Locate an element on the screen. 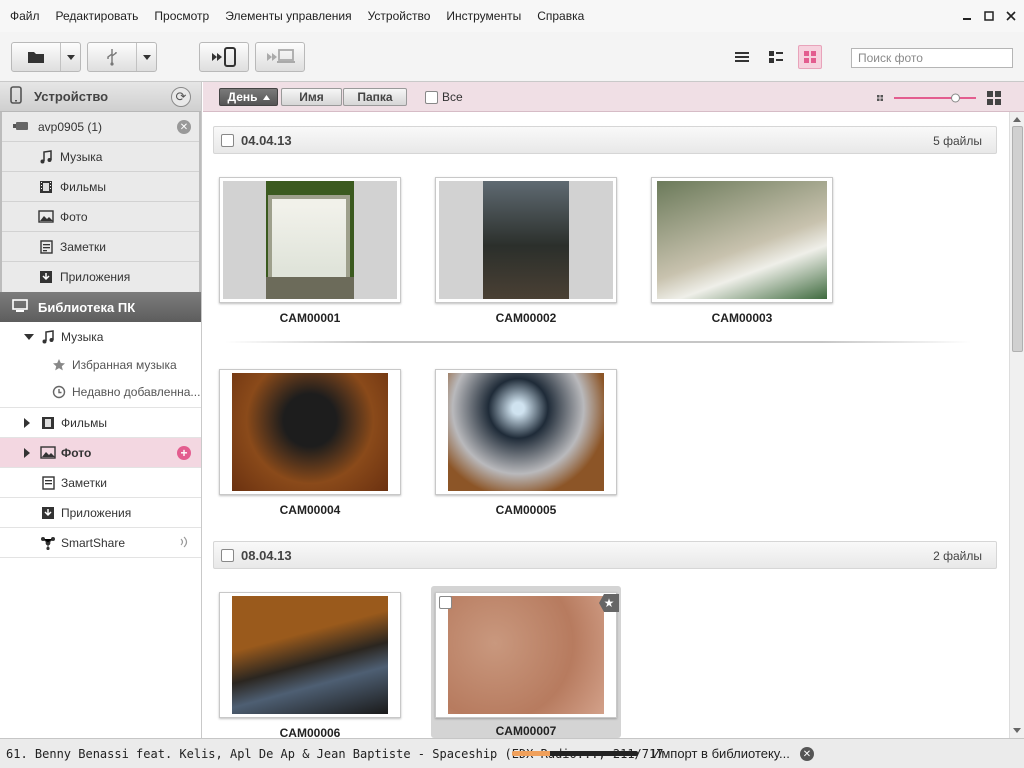  thumbnail-zoom-slider is located at coordinates (945, 98).